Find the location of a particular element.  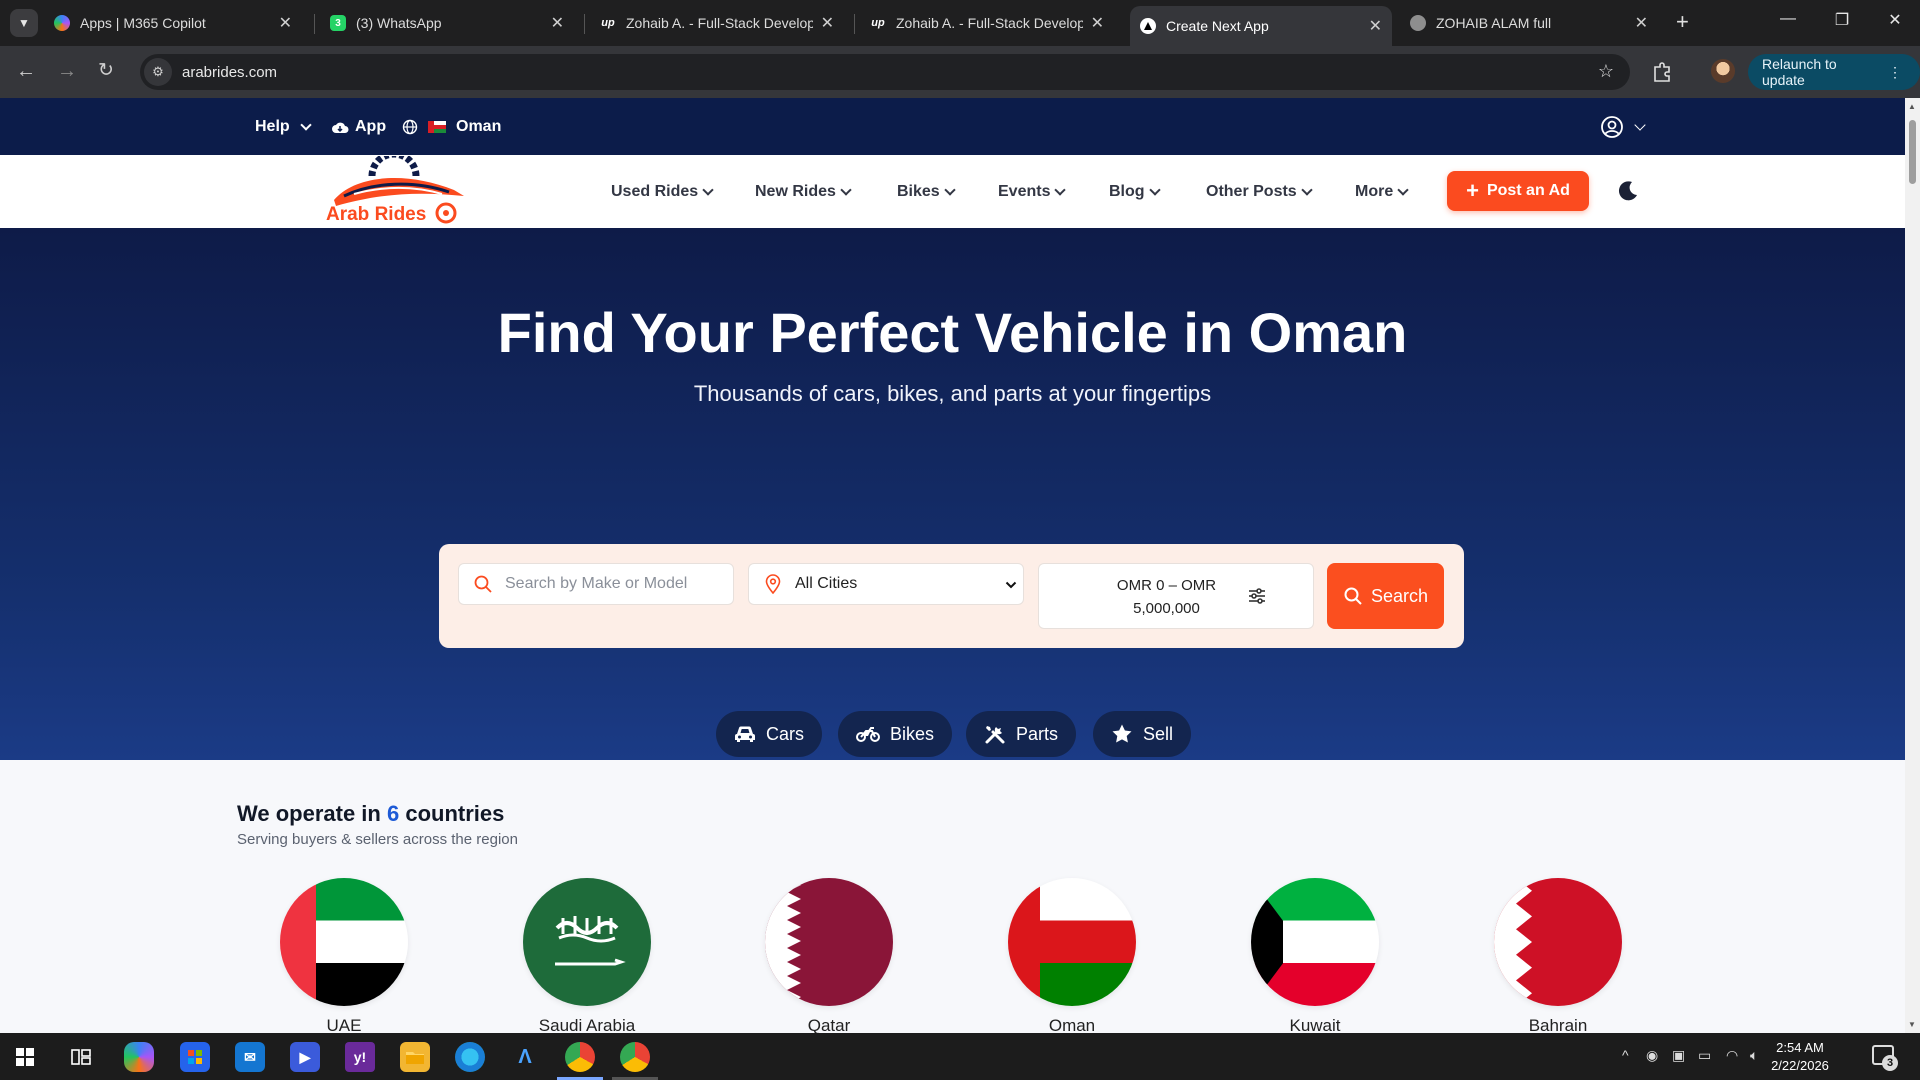

scroll-thumb is located at coordinates (1912, 152).